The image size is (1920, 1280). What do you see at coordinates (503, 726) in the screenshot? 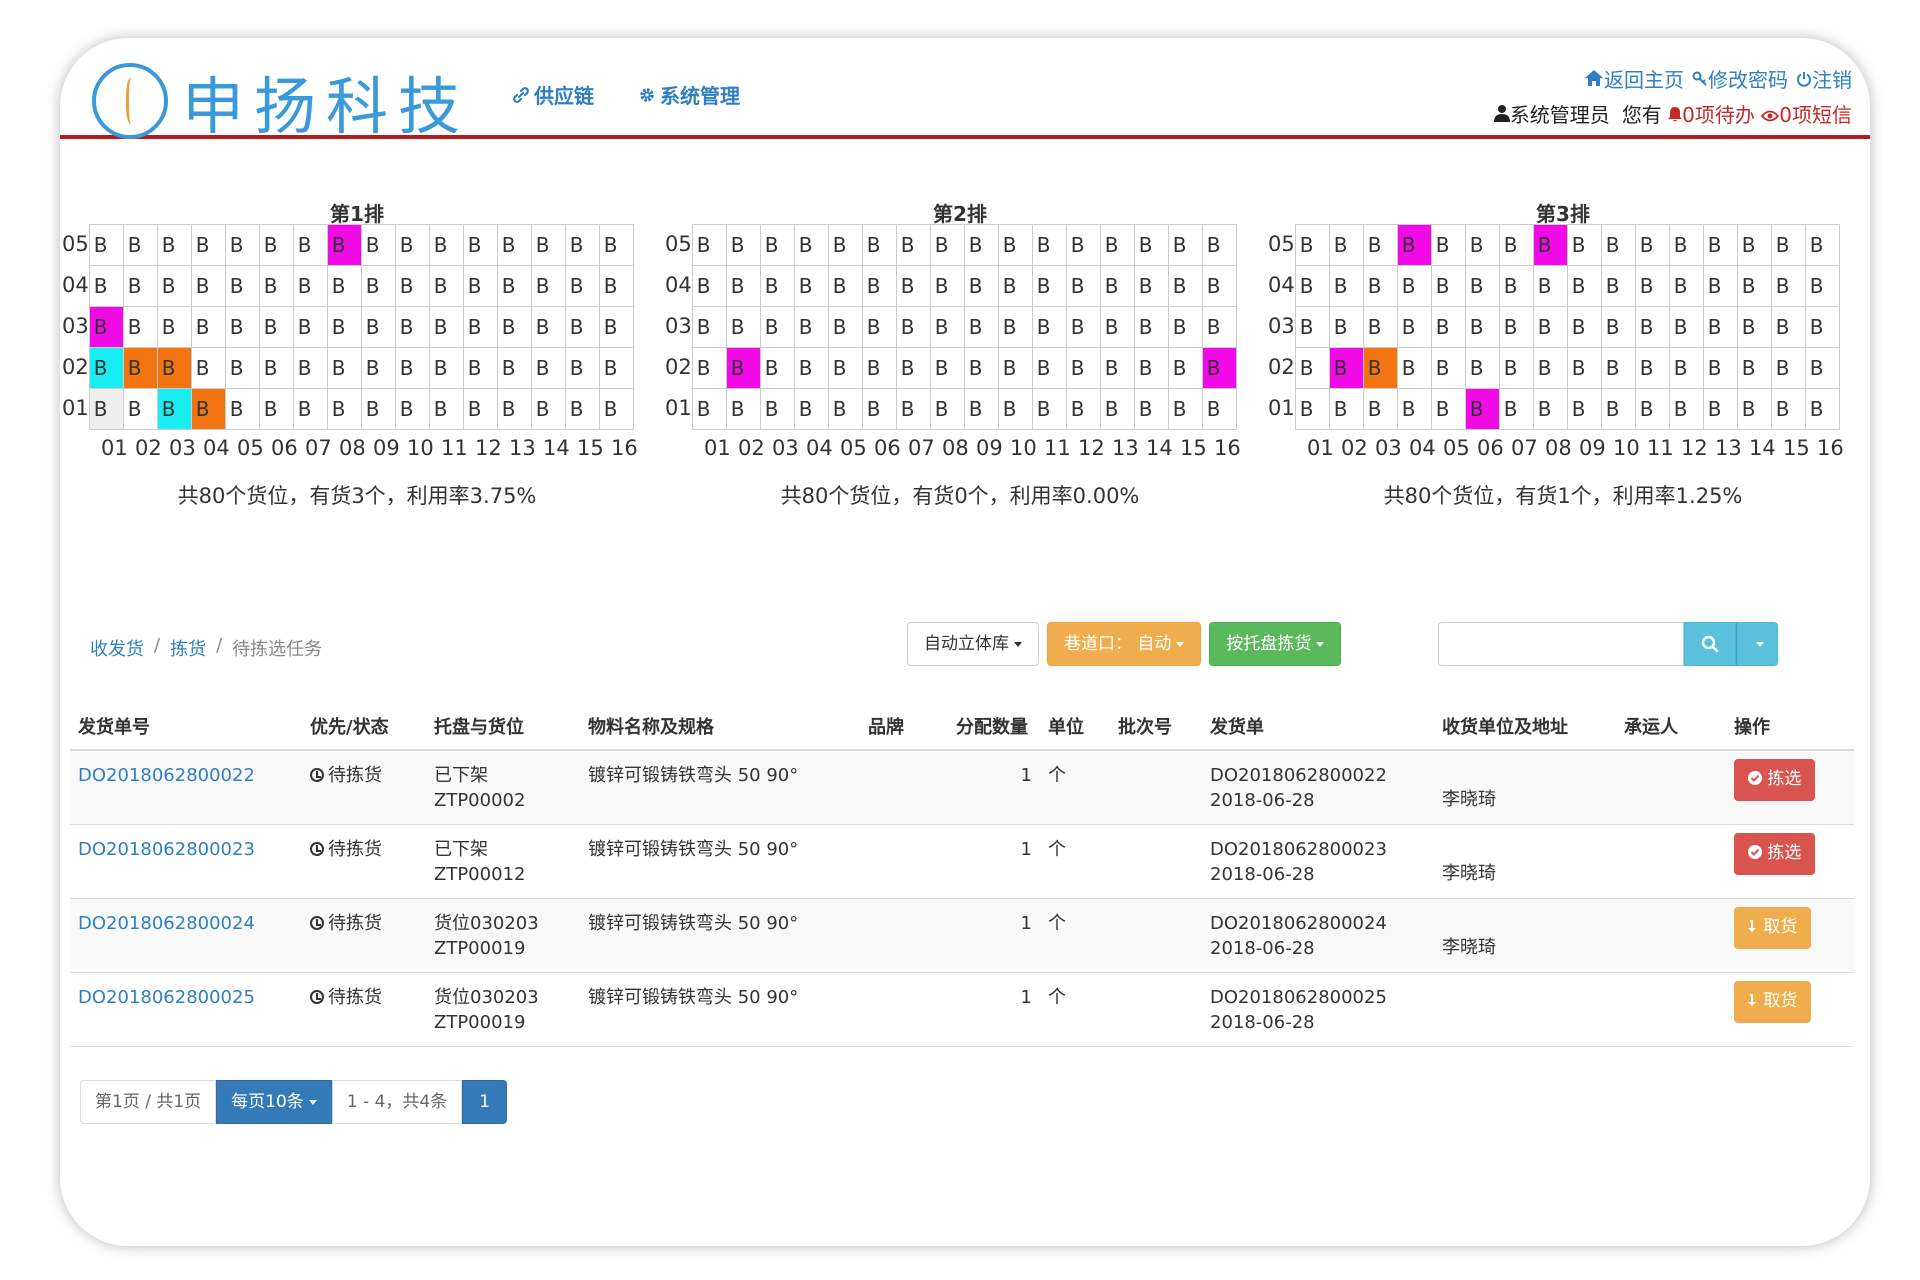
I see `col-pallet-location: 托盘与货位` at bounding box center [503, 726].